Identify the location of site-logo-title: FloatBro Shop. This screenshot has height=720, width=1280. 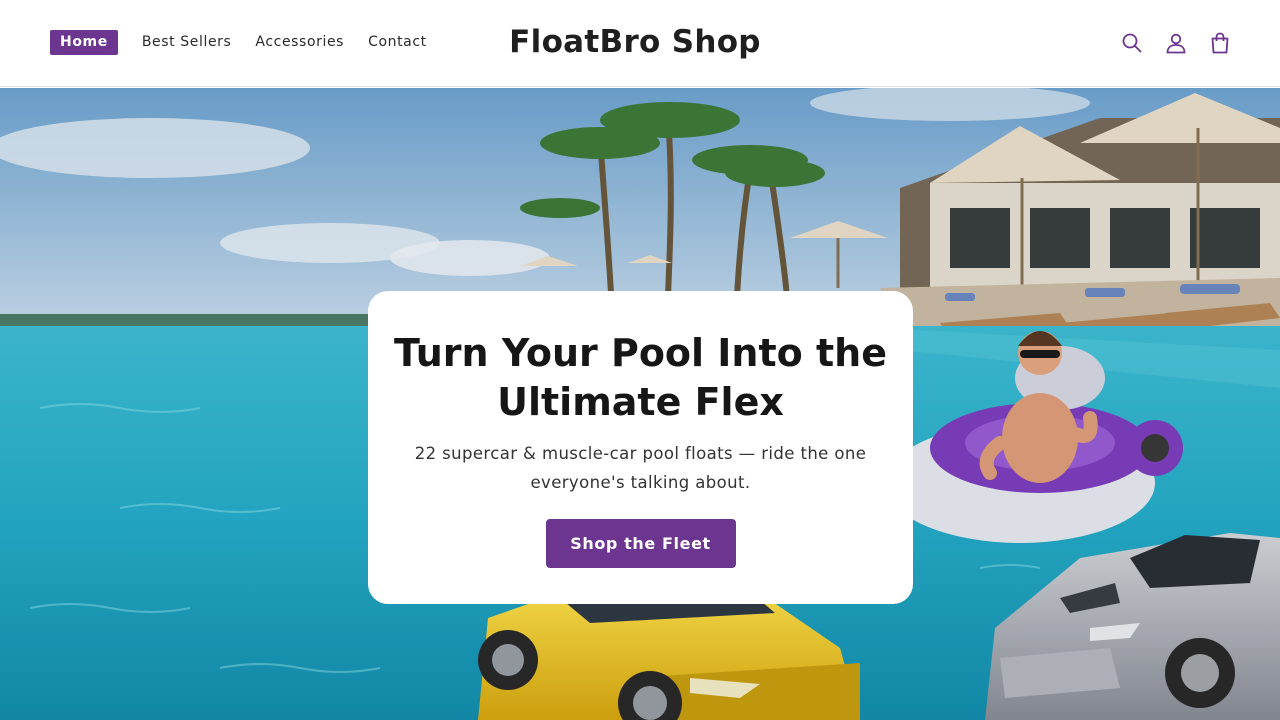
(635, 42).